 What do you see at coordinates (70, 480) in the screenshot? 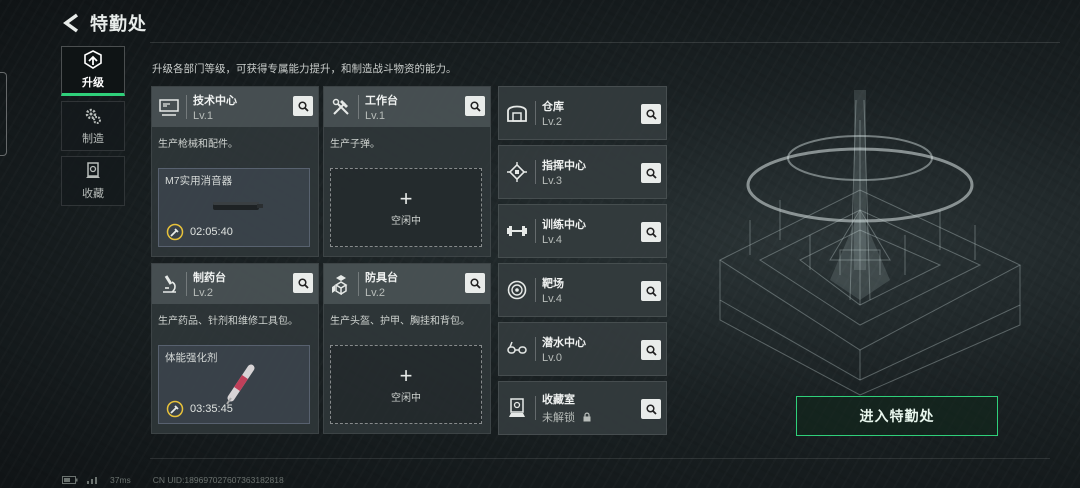
I see `battery-icon` at bounding box center [70, 480].